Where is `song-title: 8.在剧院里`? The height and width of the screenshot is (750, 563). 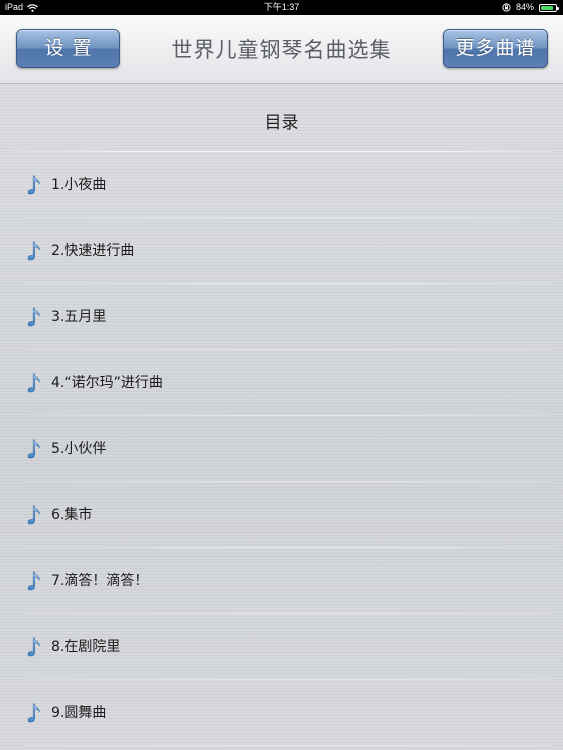
song-title: 8.在剧院里 is located at coordinates (86, 647).